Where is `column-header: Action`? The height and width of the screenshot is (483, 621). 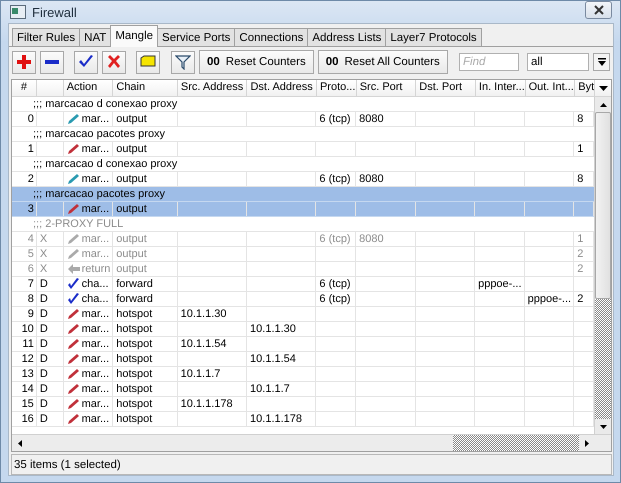 column-header: Action is located at coordinates (89, 88).